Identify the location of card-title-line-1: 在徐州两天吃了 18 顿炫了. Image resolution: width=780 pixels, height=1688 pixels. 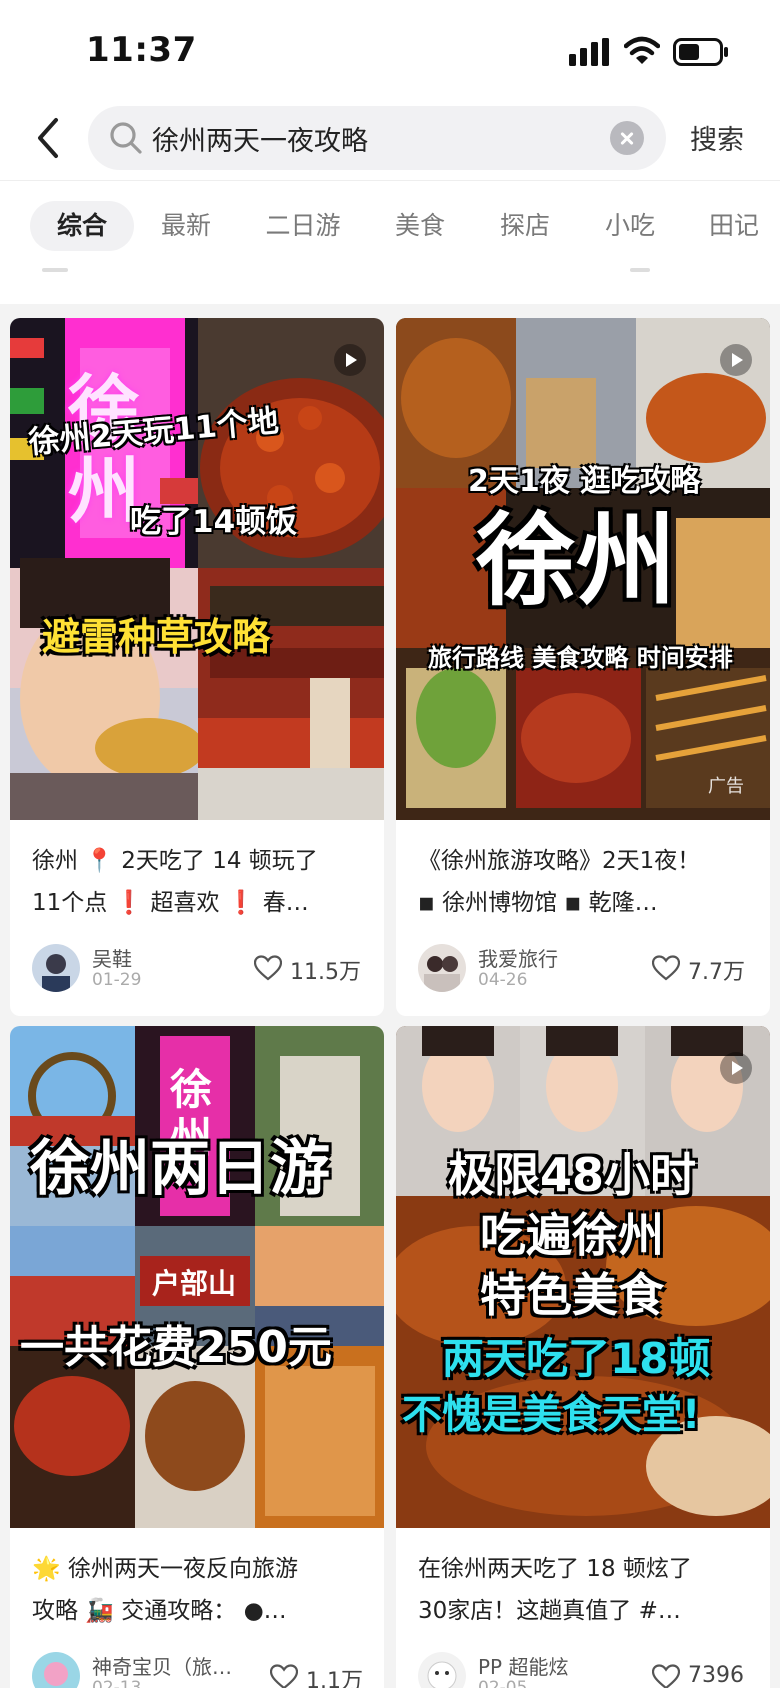
(555, 1569).